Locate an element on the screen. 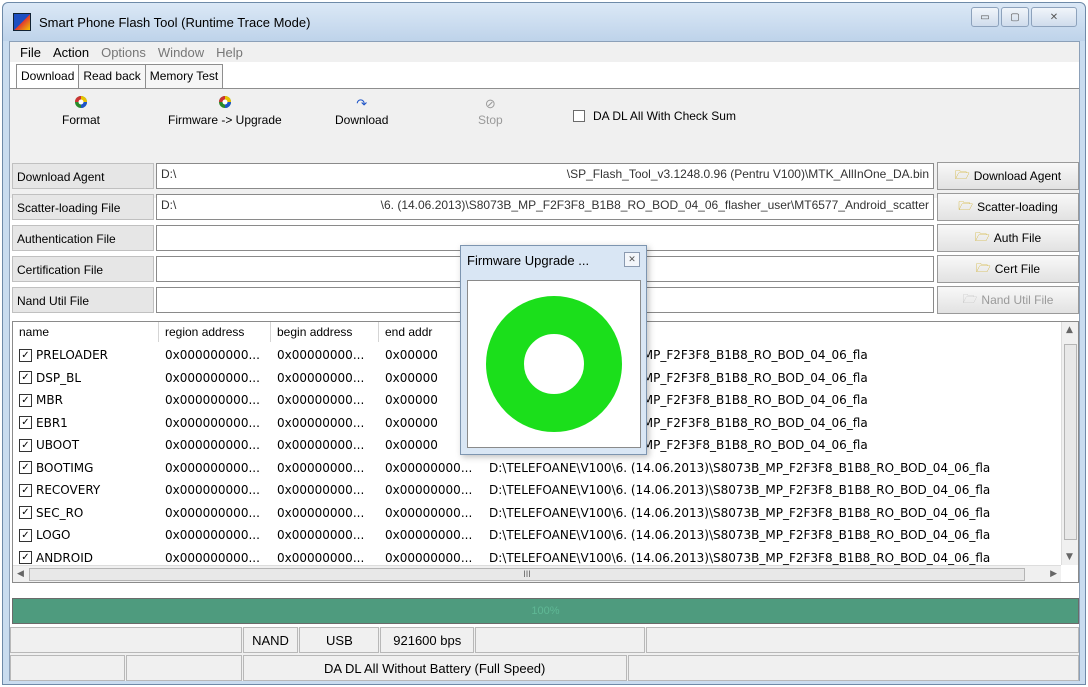 The image size is (1088, 687). checksum-label: DA DL All With Check Sum is located at coordinates (664, 116).